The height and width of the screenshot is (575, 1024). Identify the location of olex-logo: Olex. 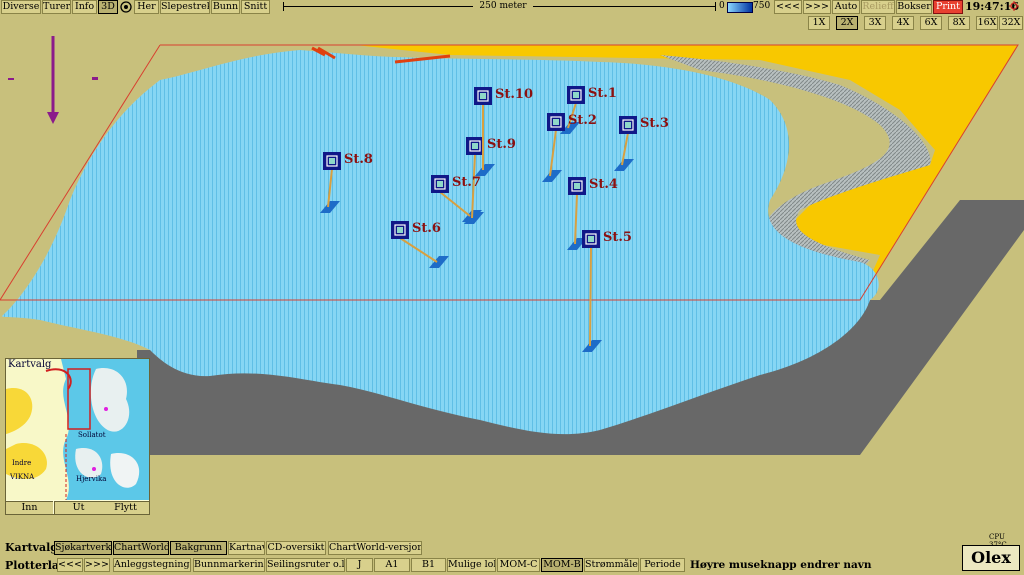
(991, 558).